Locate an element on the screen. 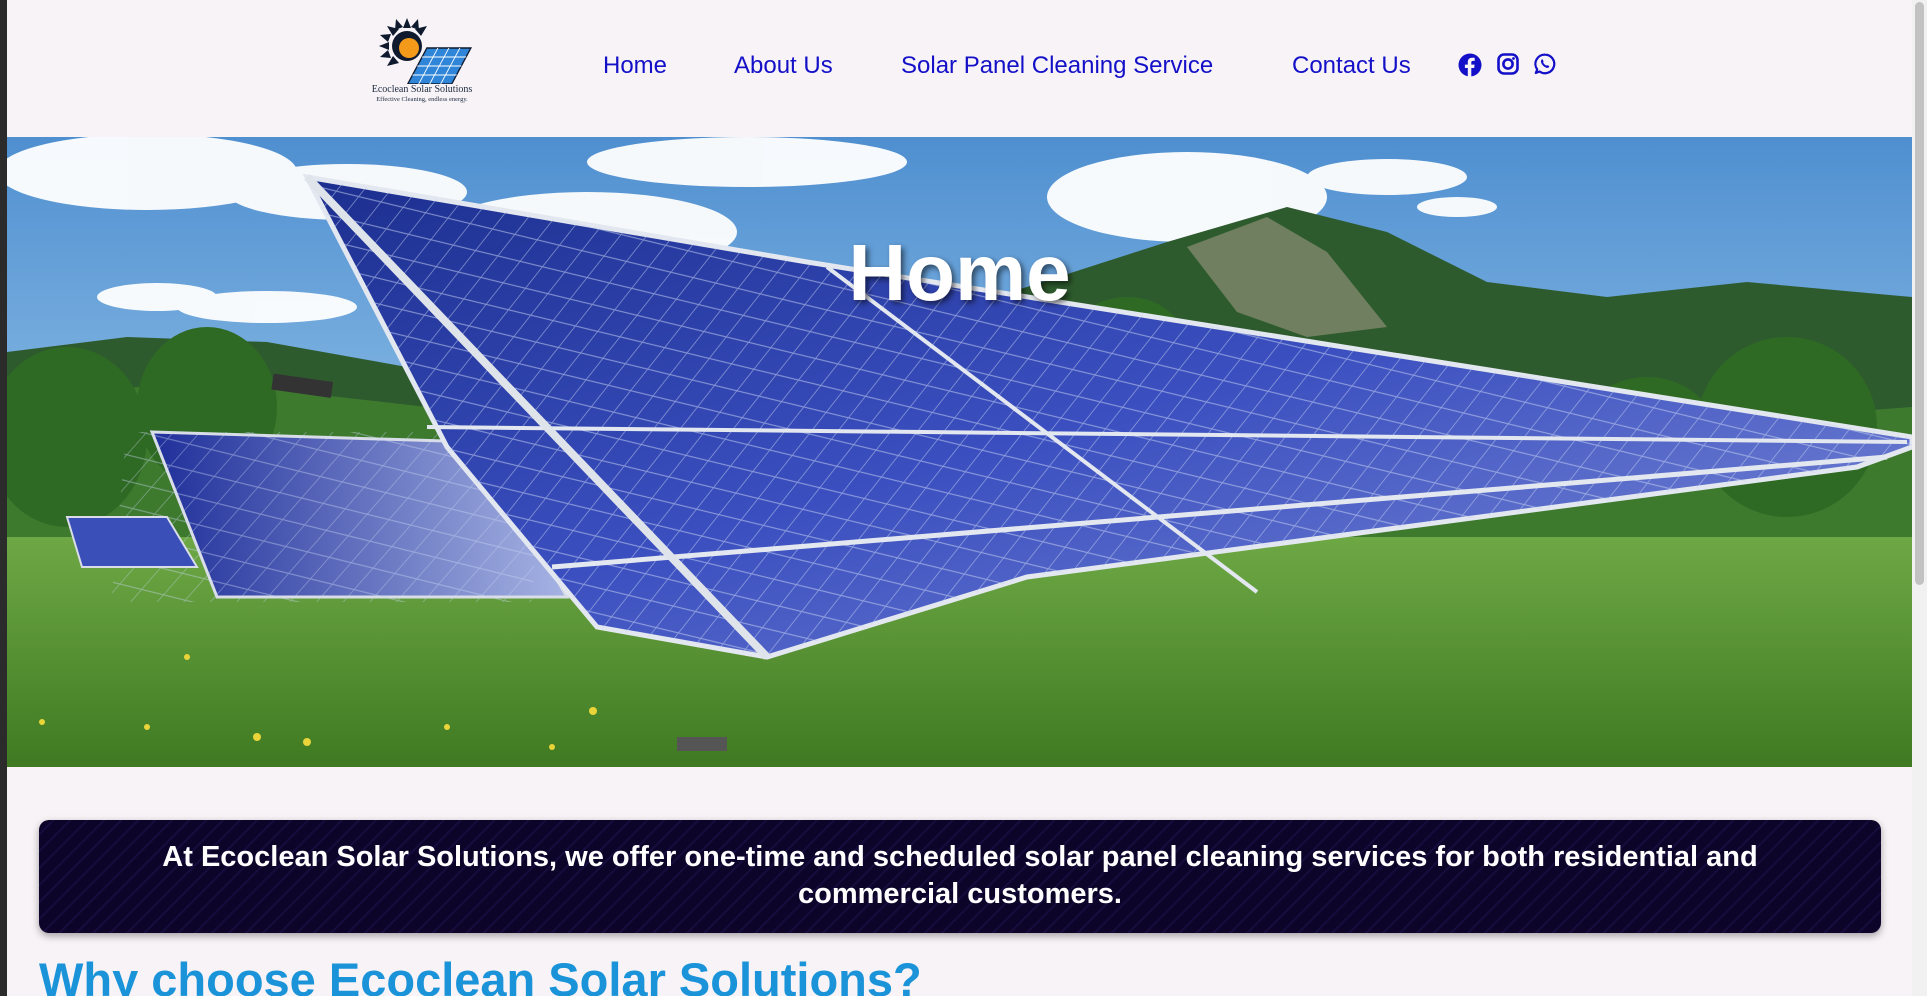  hero-title: Home is located at coordinates (959, 272).